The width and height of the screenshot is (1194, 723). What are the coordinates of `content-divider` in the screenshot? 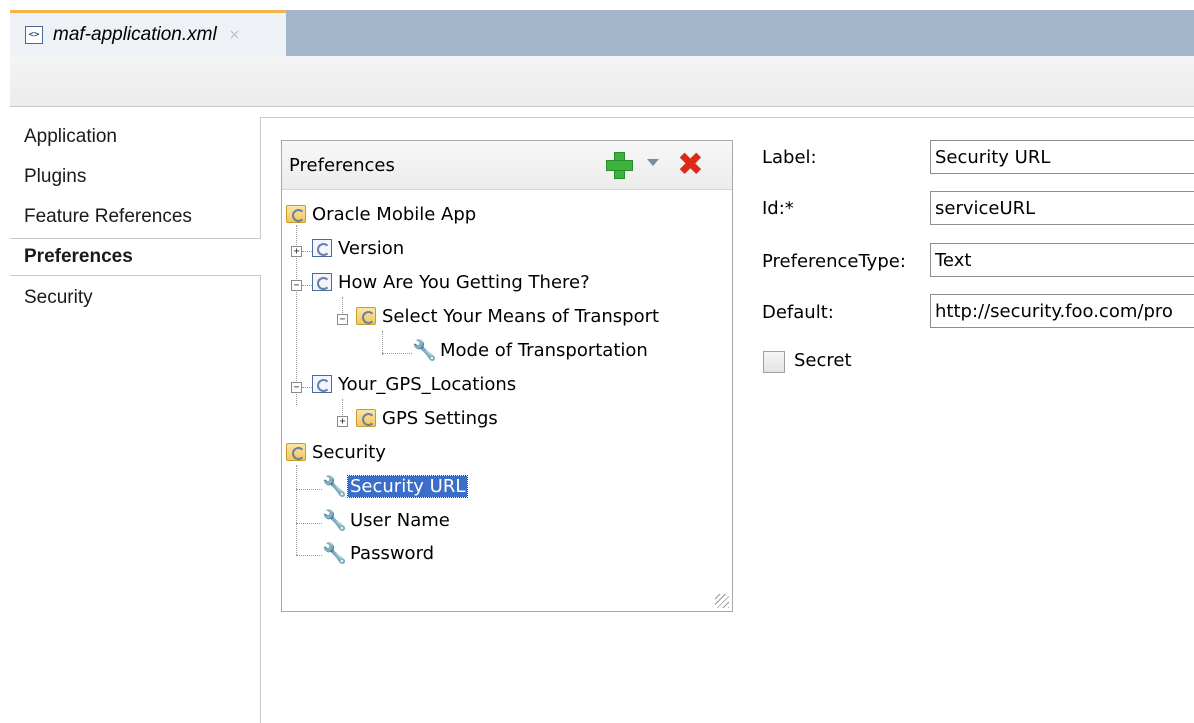 It's located at (727, 117).